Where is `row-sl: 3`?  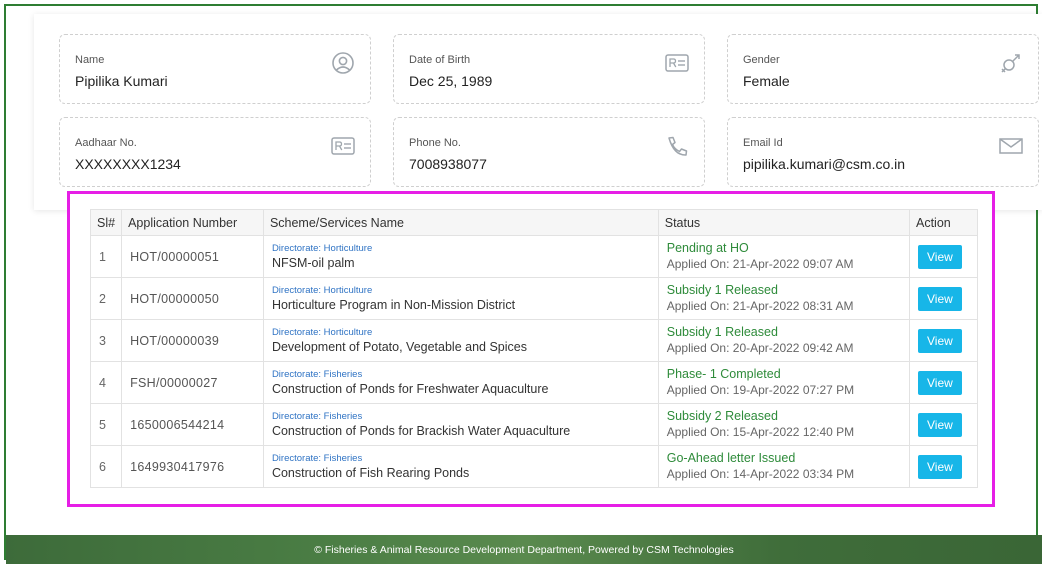 row-sl: 3 is located at coordinates (106, 340).